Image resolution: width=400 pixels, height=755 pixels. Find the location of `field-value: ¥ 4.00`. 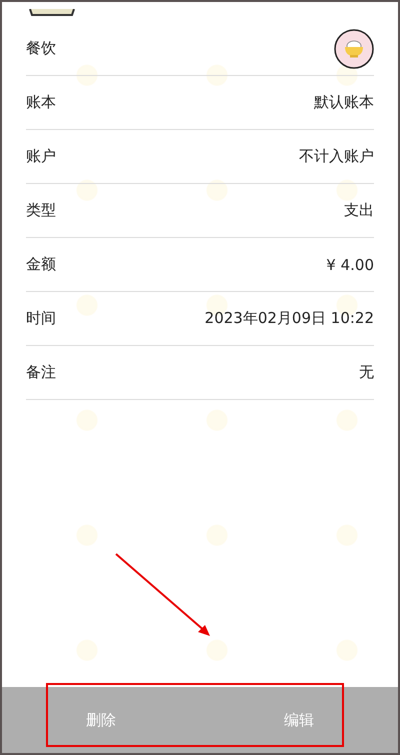

field-value: ¥ 4.00 is located at coordinates (350, 265).